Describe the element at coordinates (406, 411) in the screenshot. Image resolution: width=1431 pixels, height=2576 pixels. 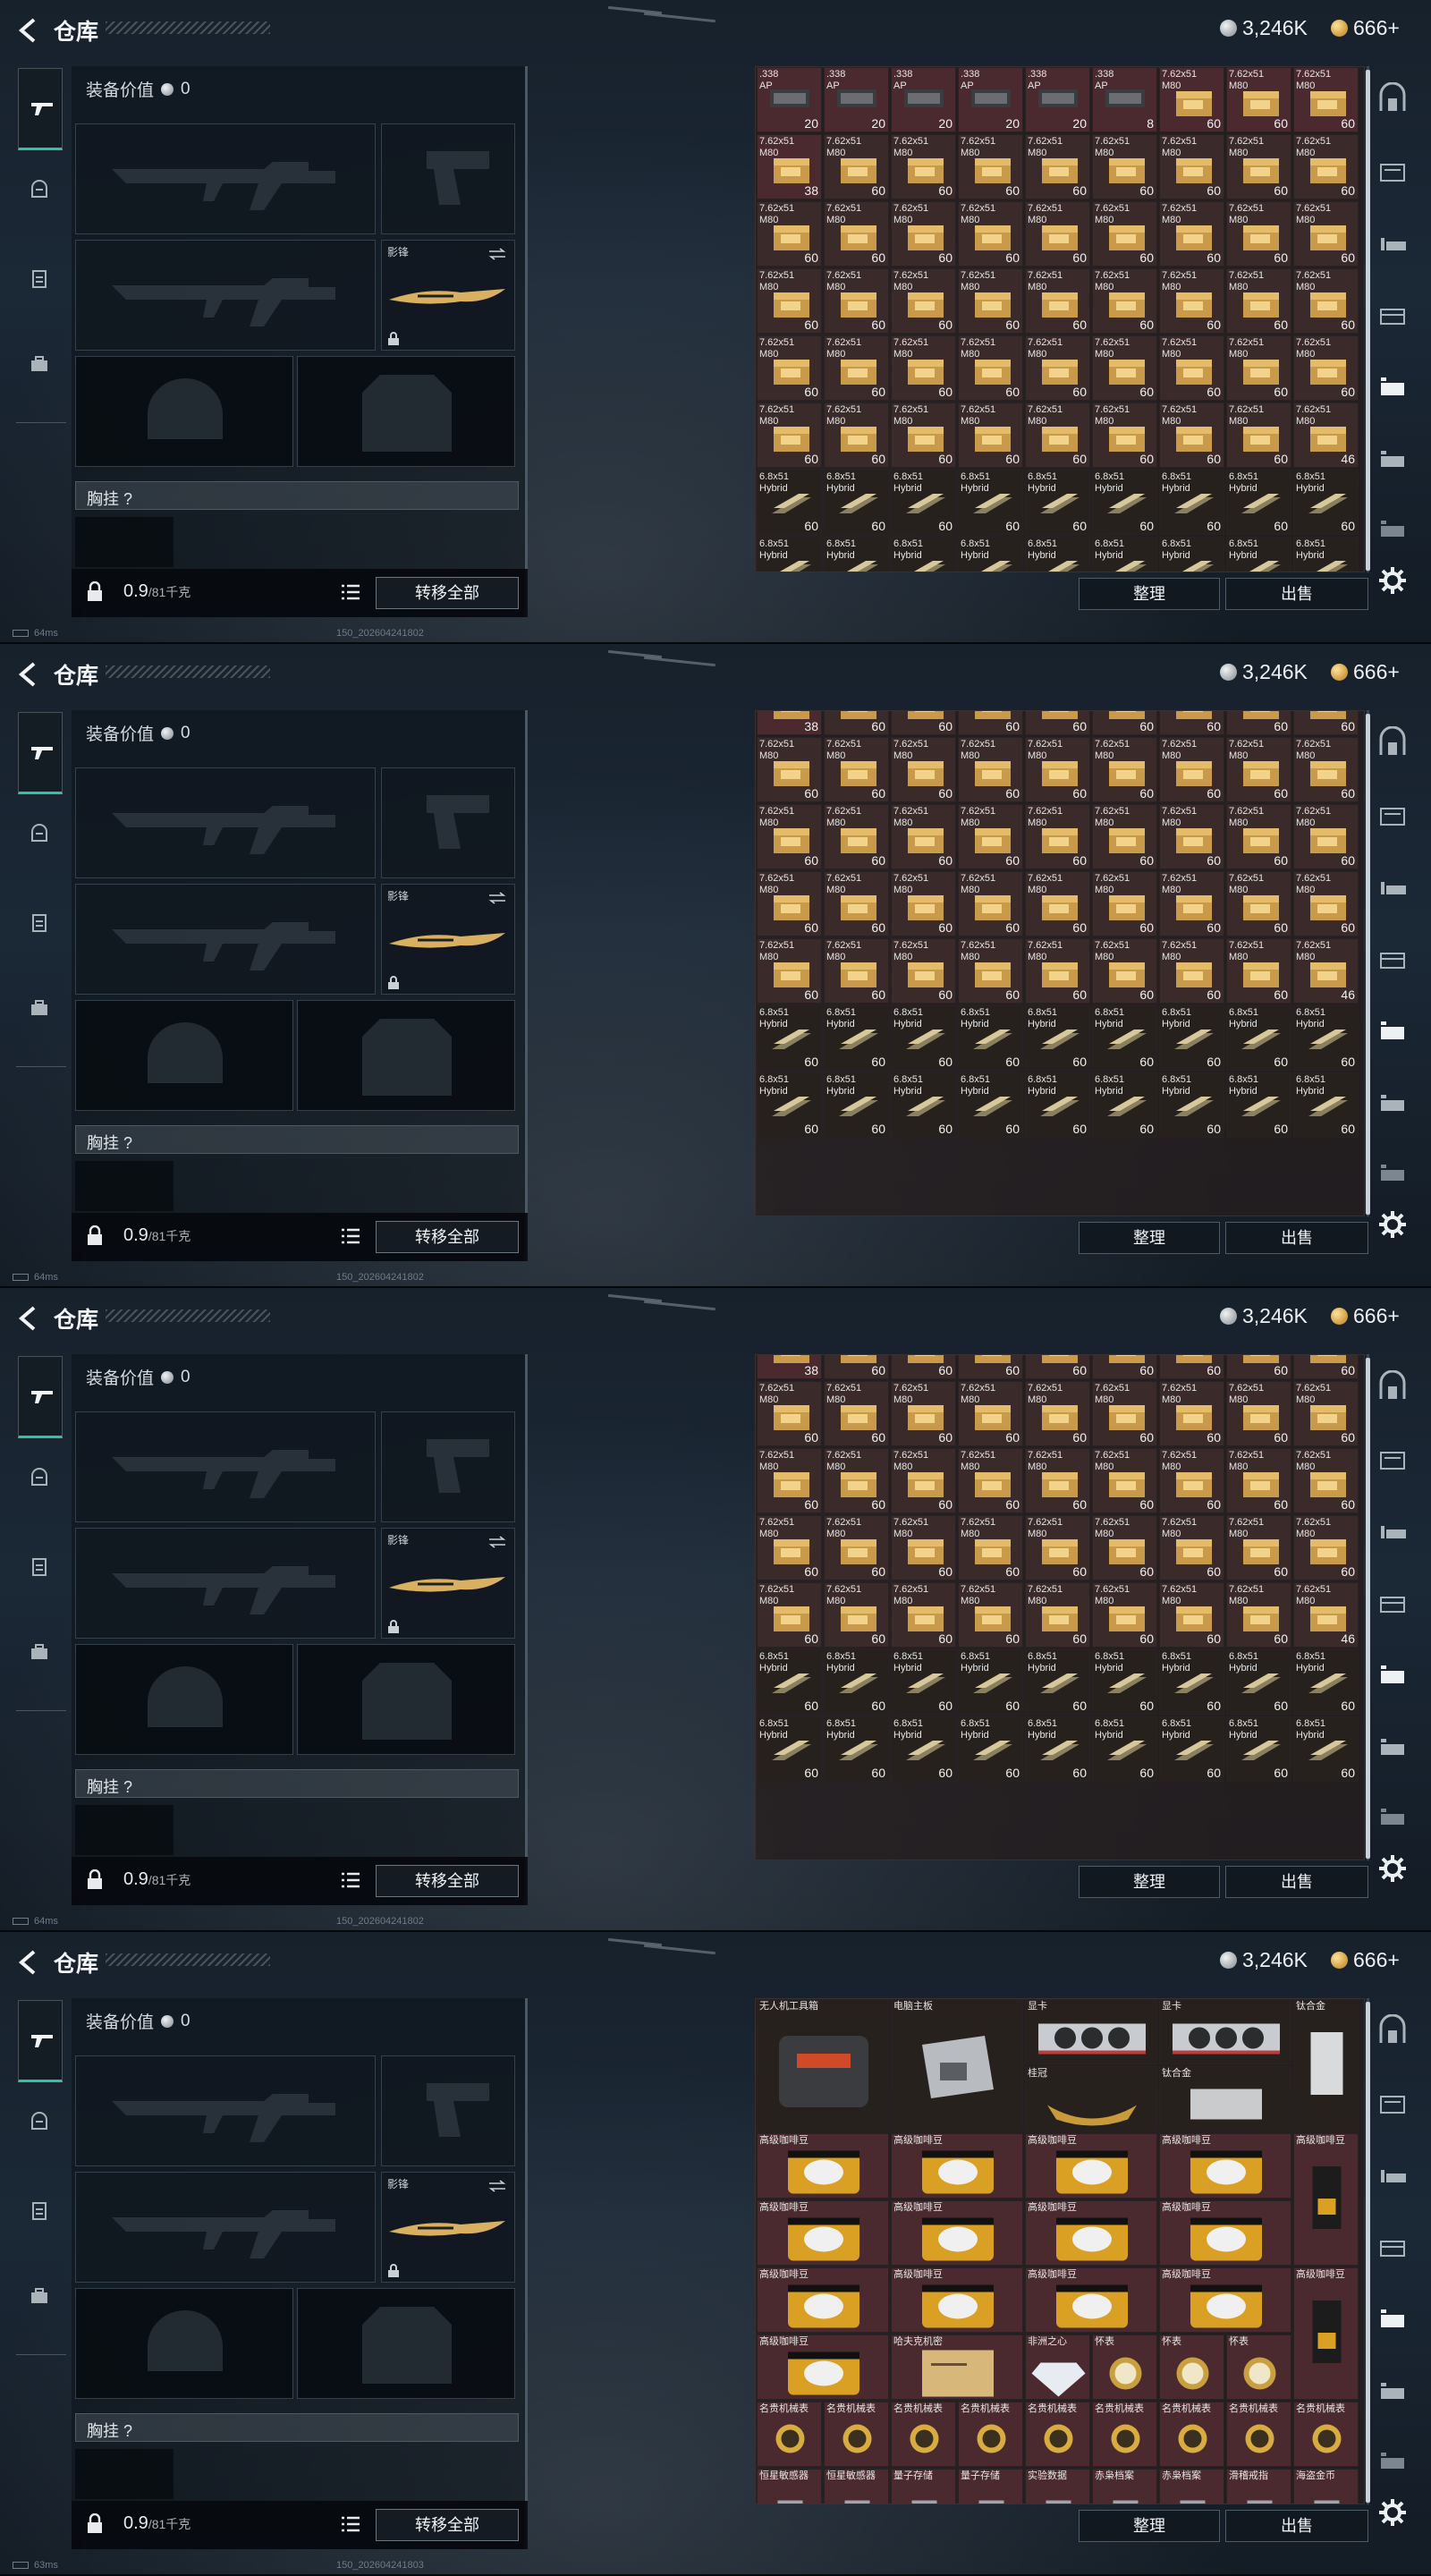
I see `armor-slot` at that location.